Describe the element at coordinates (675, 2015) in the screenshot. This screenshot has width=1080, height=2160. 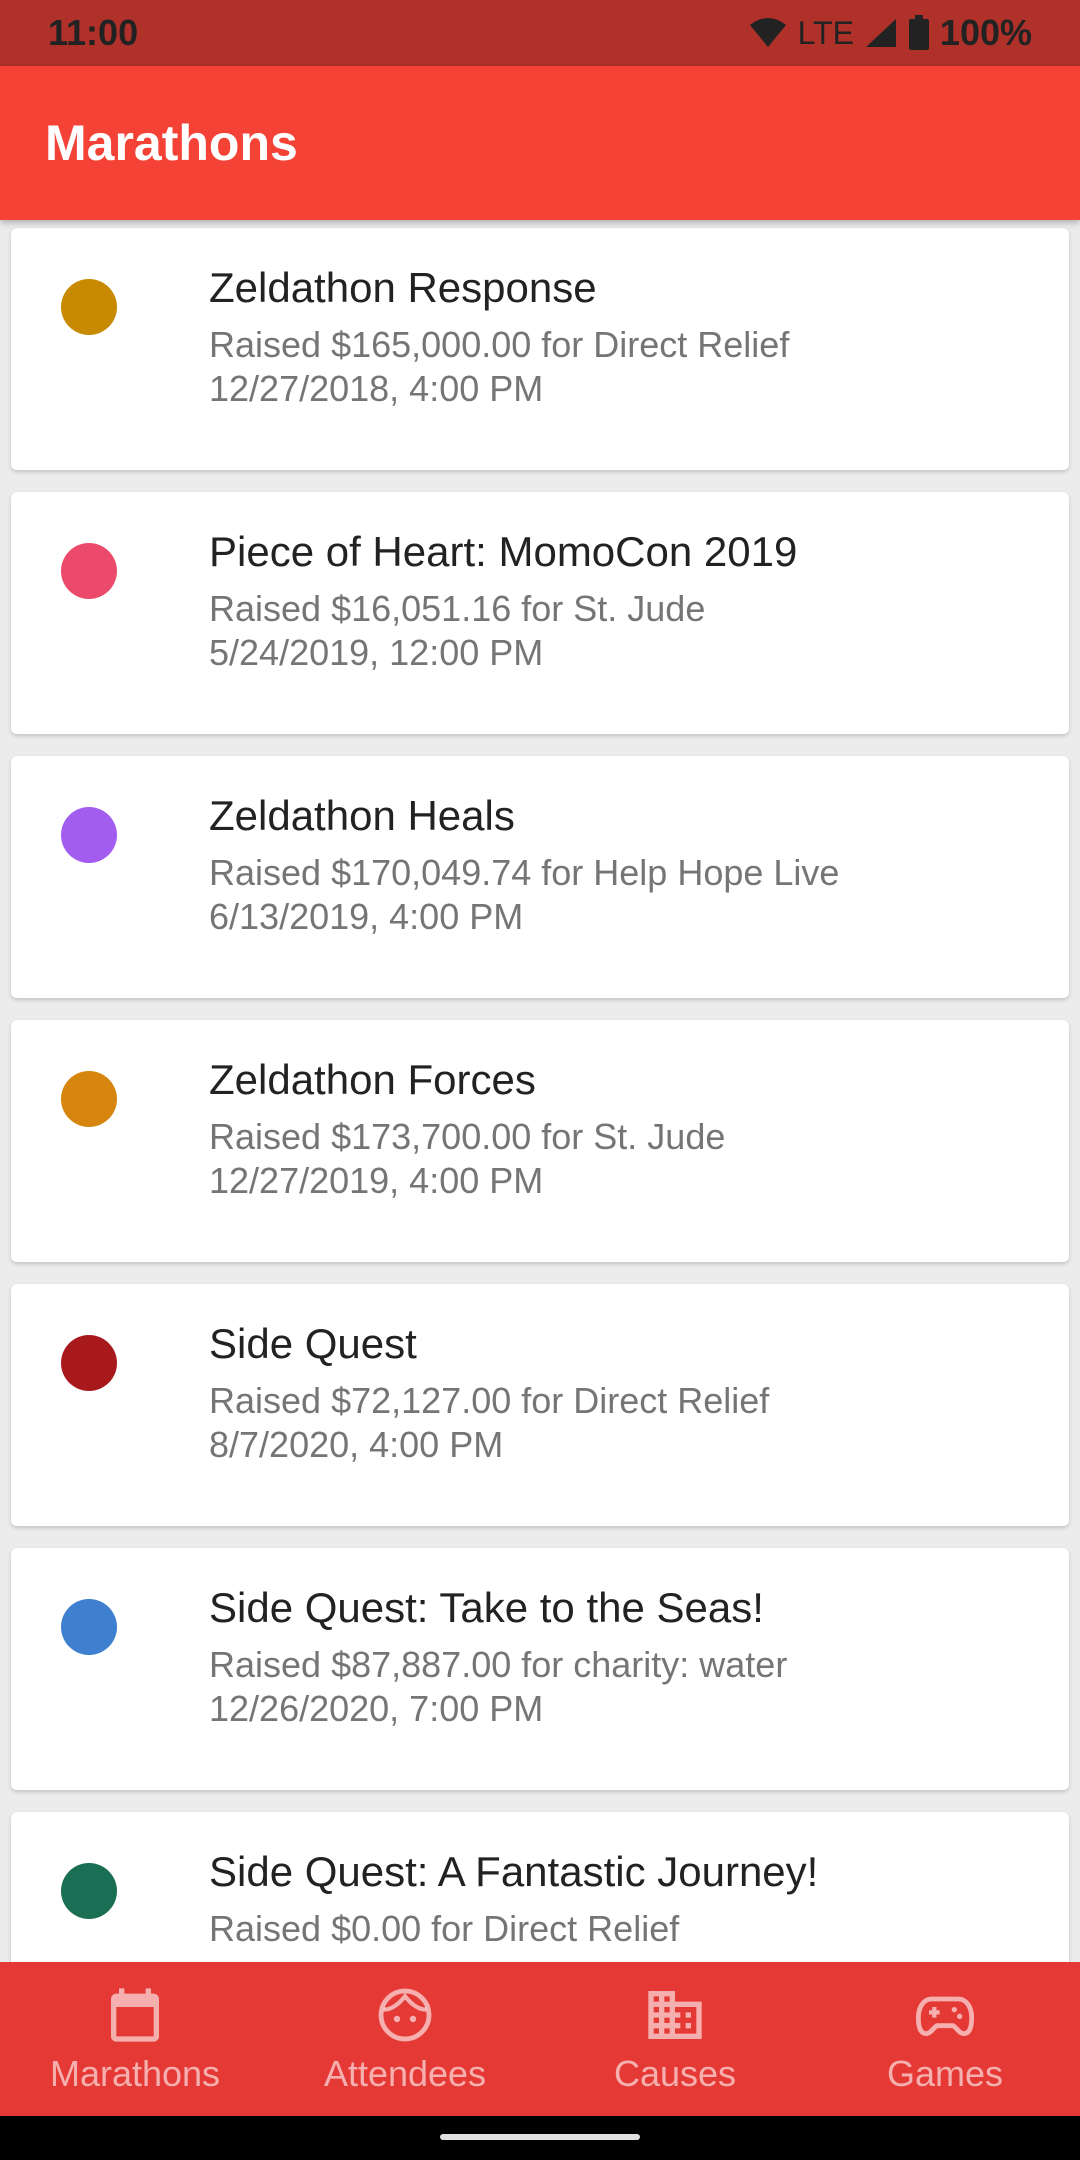
I see `building-icon` at that location.